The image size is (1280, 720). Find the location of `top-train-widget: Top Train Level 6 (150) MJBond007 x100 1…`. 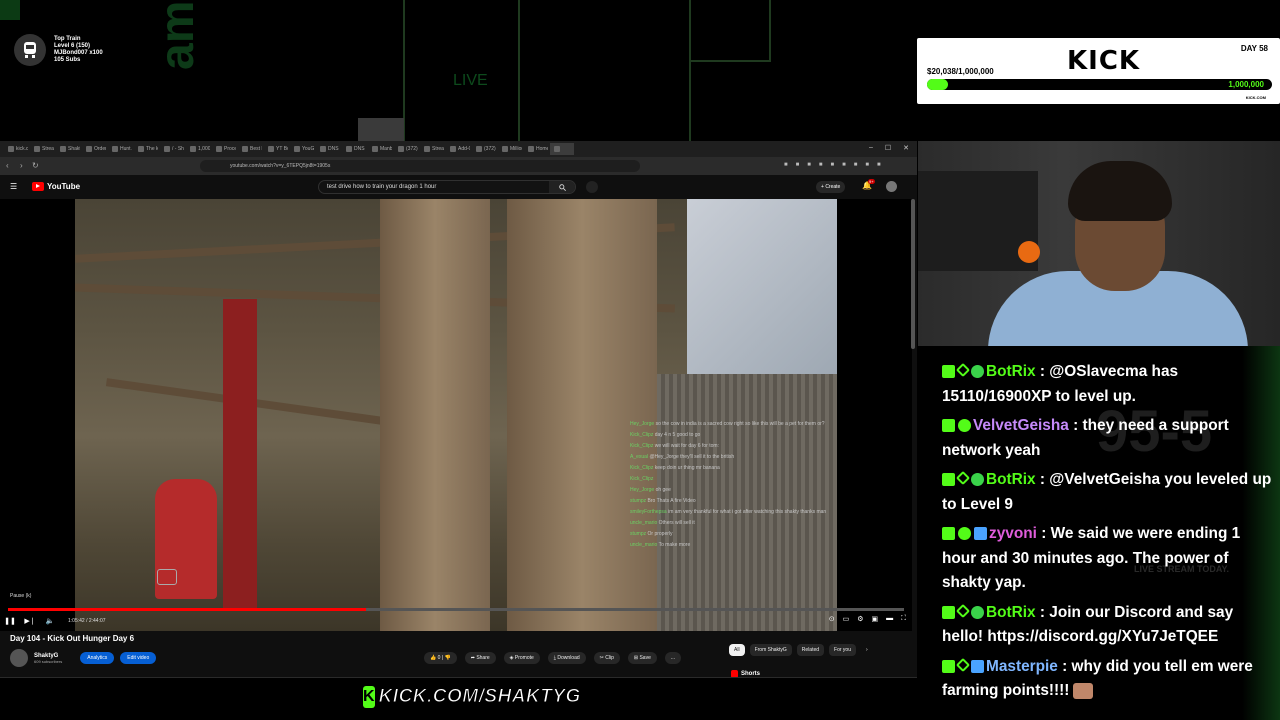

top-train-widget: Top Train Level 6 (150) MJBond007 x100 1… is located at coordinates (84, 50).